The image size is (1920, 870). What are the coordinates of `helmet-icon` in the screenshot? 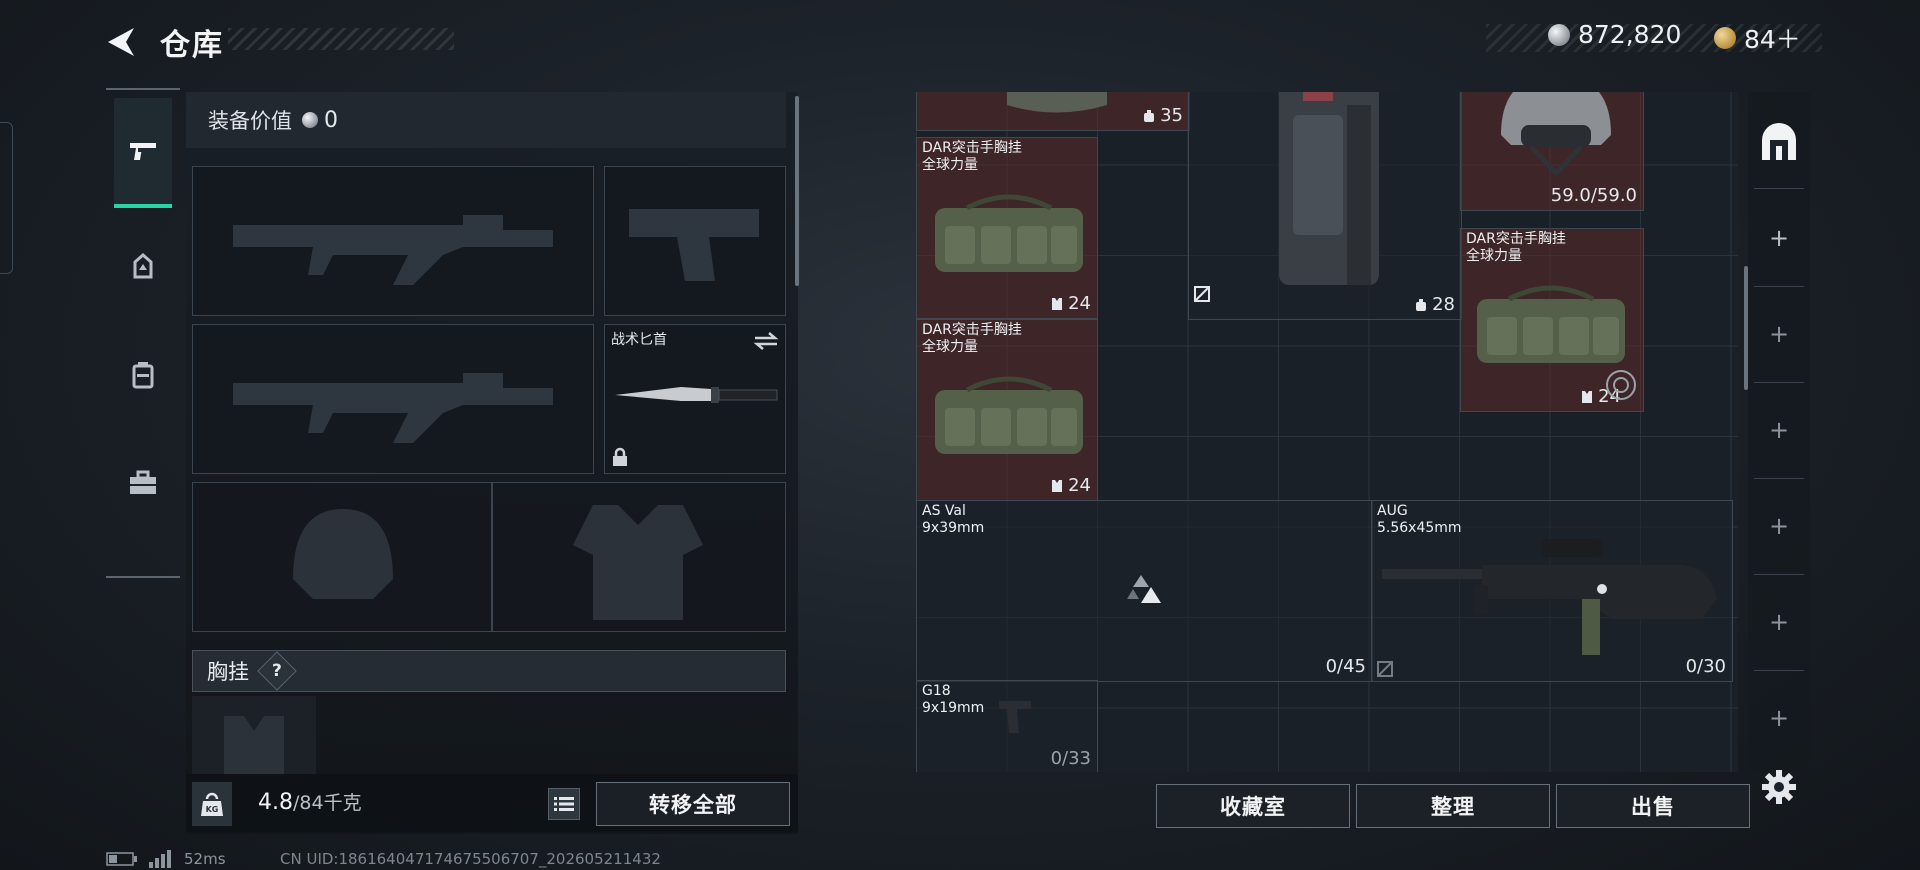 It's located at (143, 266).